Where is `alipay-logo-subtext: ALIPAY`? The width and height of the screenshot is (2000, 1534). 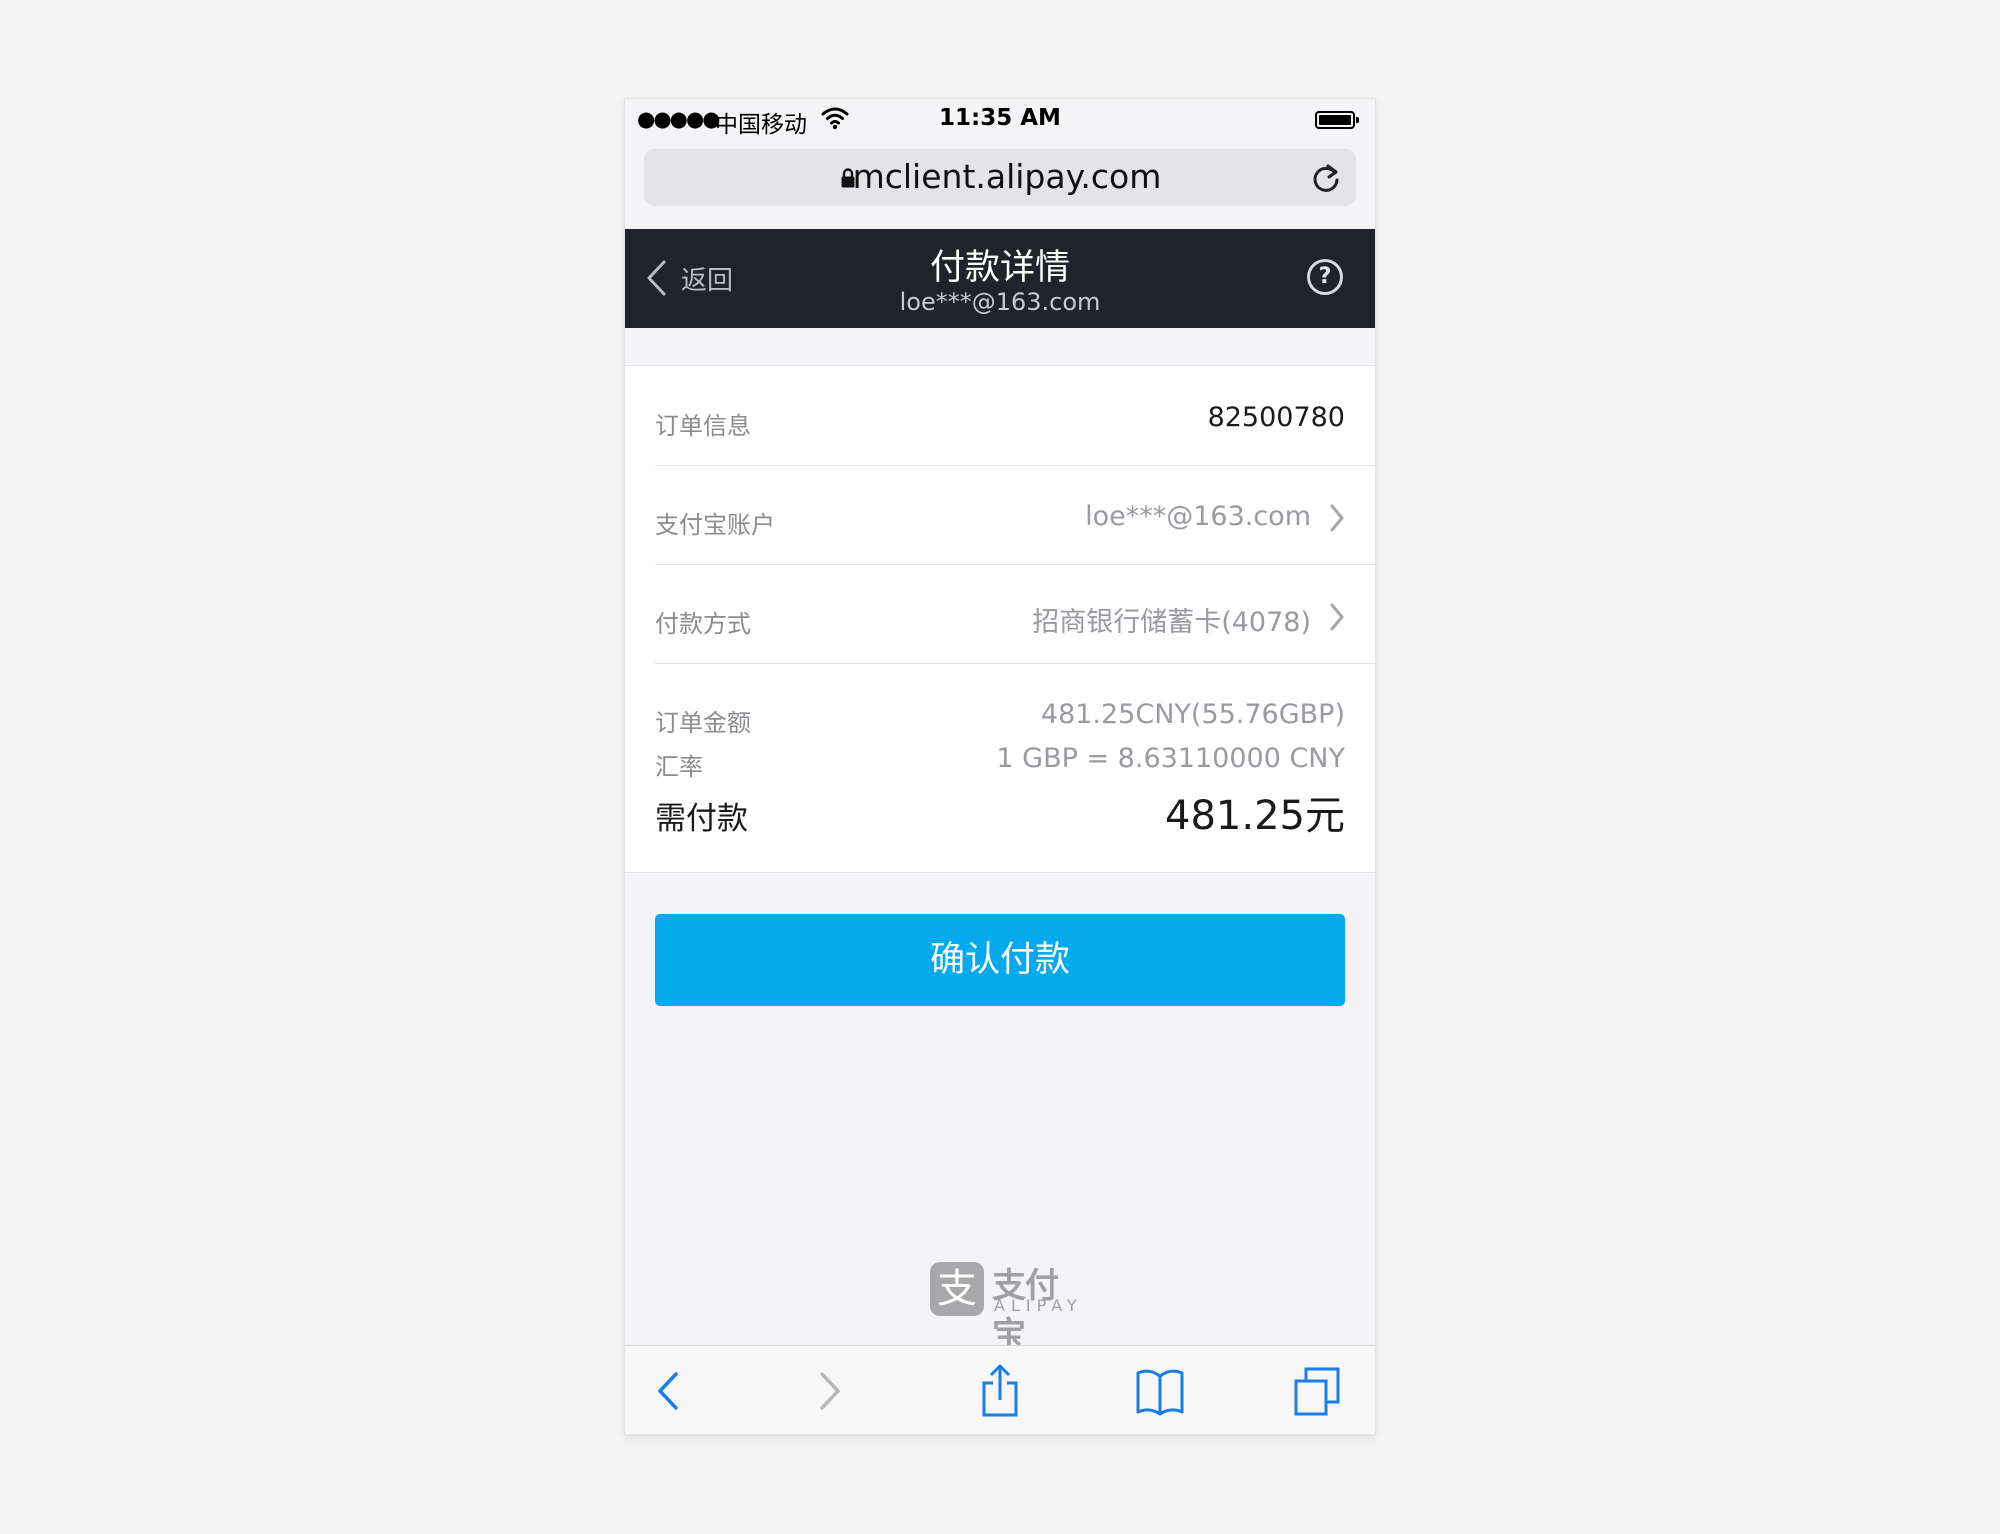 alipay-logo-subtext: ALIPAY is located at coordinates (1038, 1305).